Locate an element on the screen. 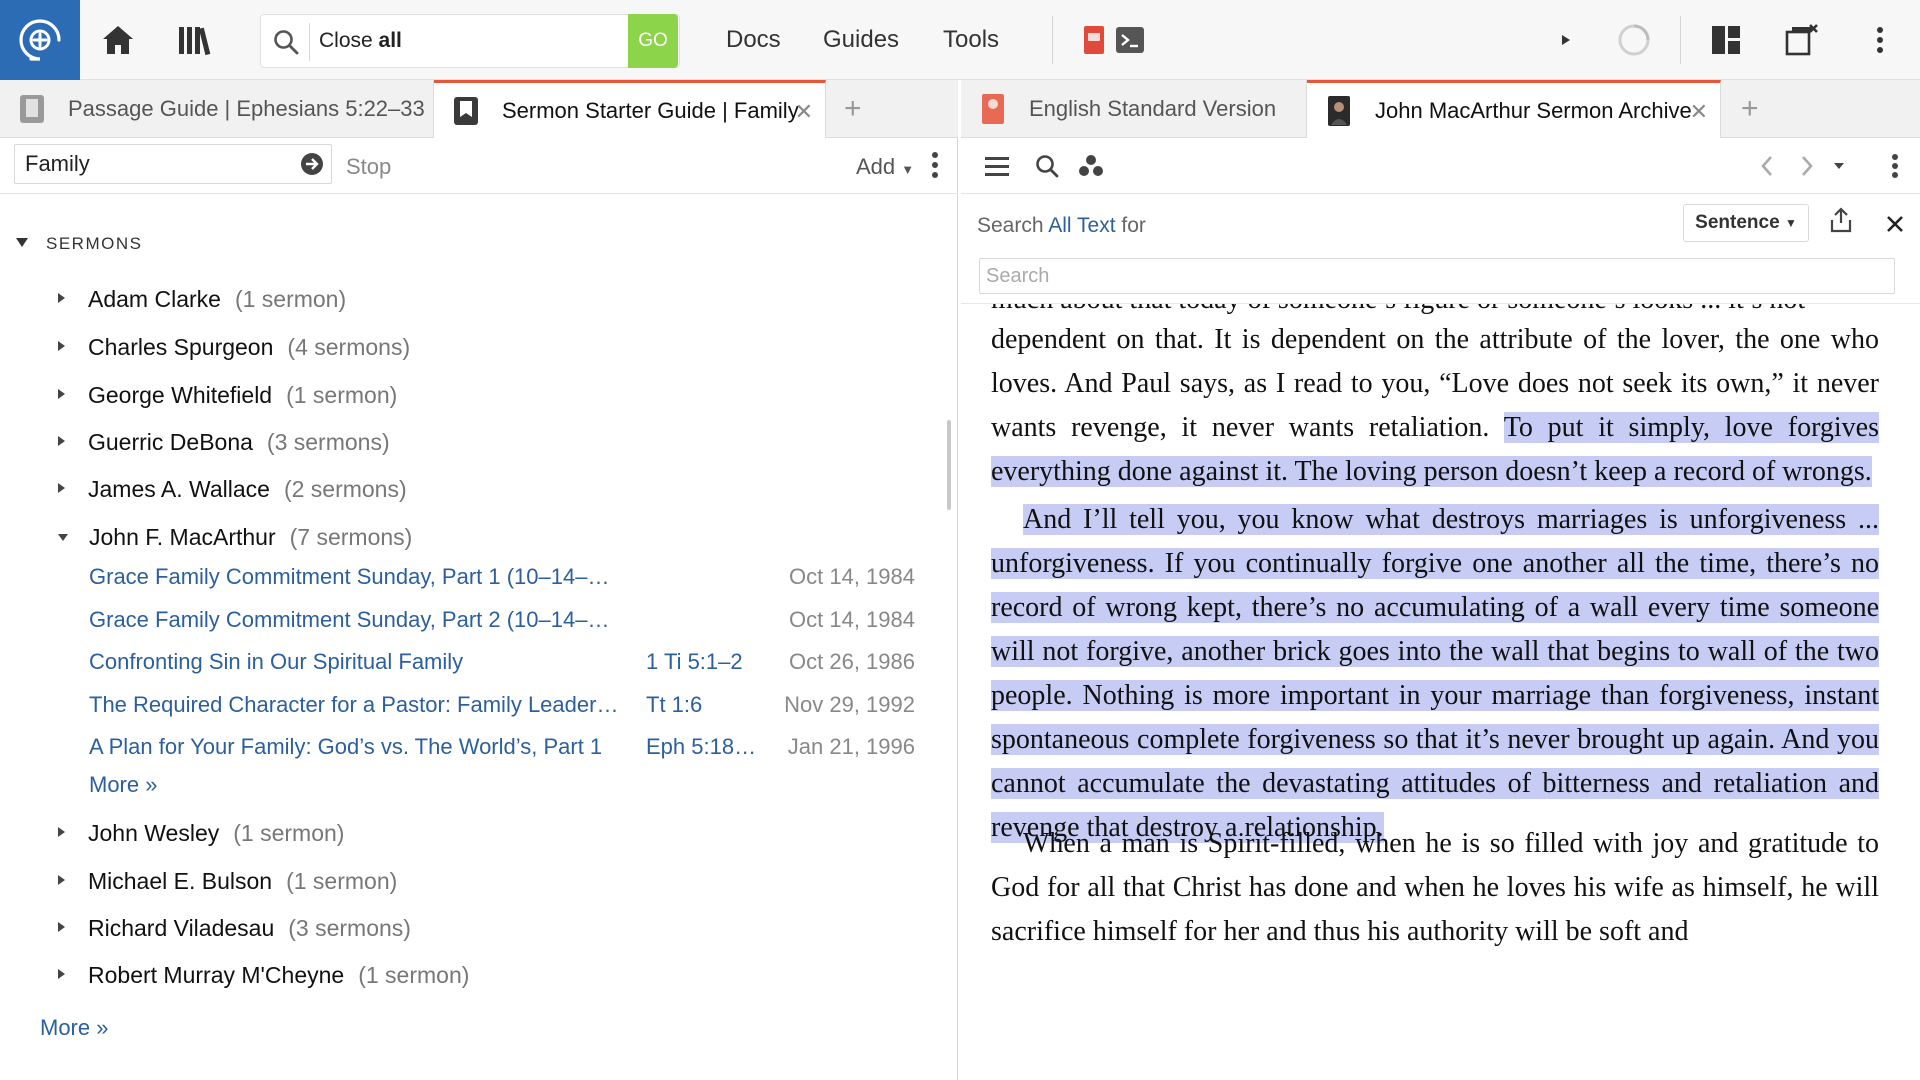 This screenshot has height=1080, width=1920. expand-arrow-icon is located at coordinates (1566, 40).